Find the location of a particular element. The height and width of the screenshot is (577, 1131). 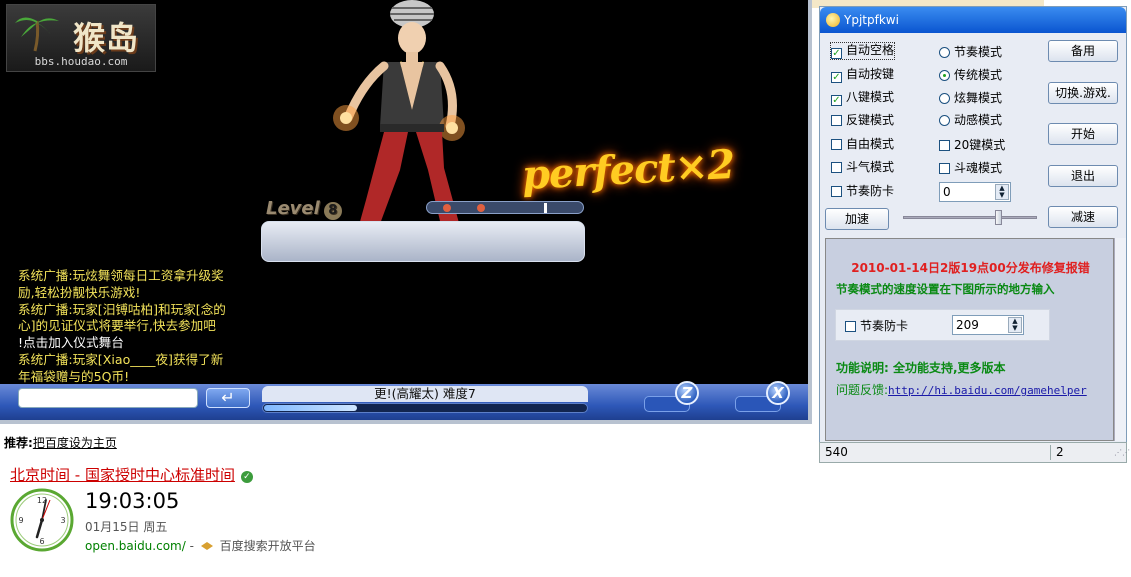

song-info: 更!(高耀太) 难度7 is located at coordinates (425, 394).